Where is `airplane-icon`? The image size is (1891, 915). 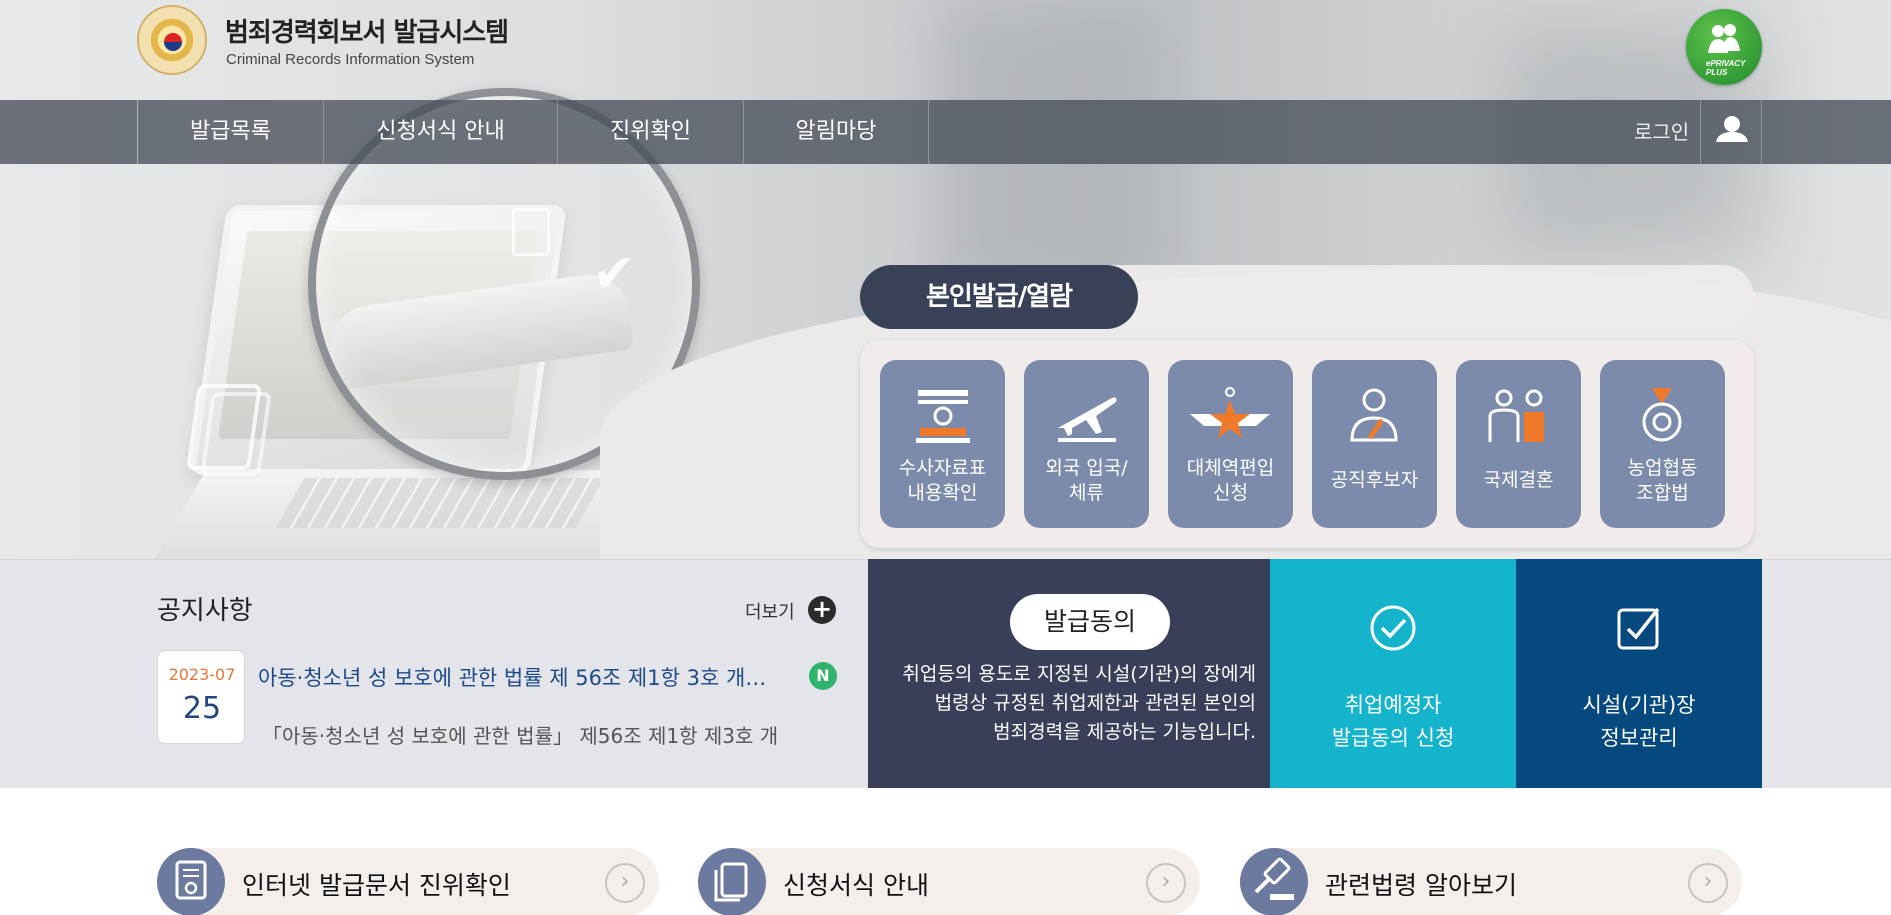 airplane-icon is located at coordinates (1087, 419).